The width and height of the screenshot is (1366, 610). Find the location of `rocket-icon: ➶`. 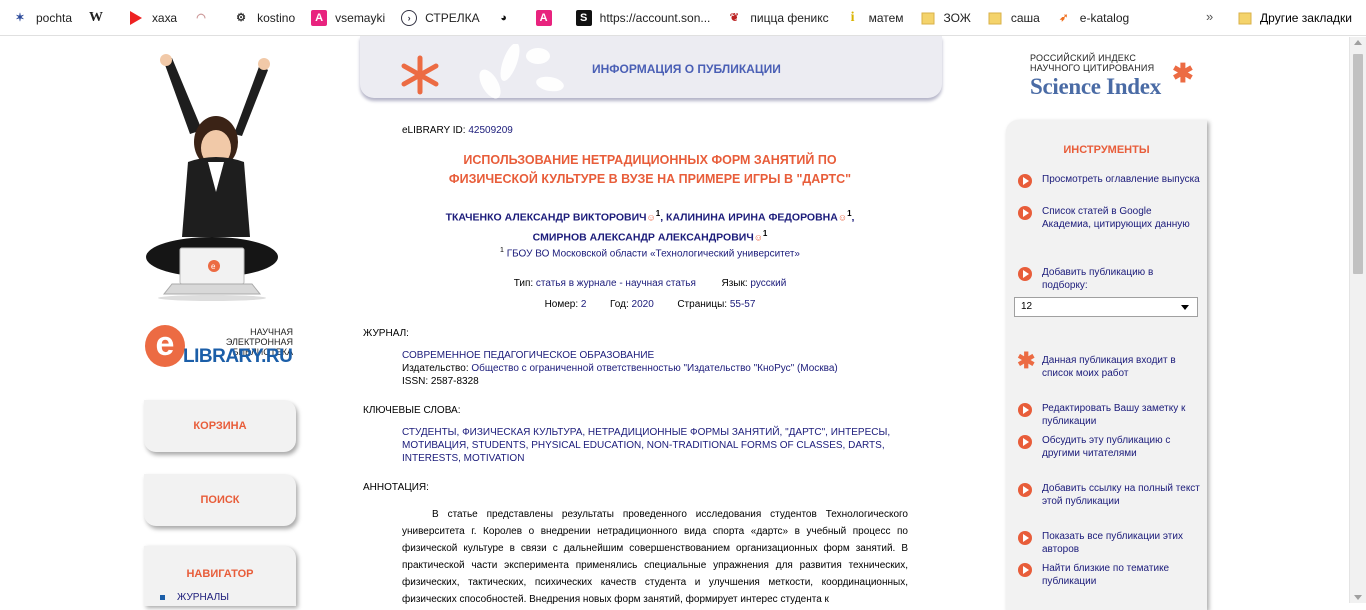

rocket-icon: ➶ is located at coordinates (1064, 18).